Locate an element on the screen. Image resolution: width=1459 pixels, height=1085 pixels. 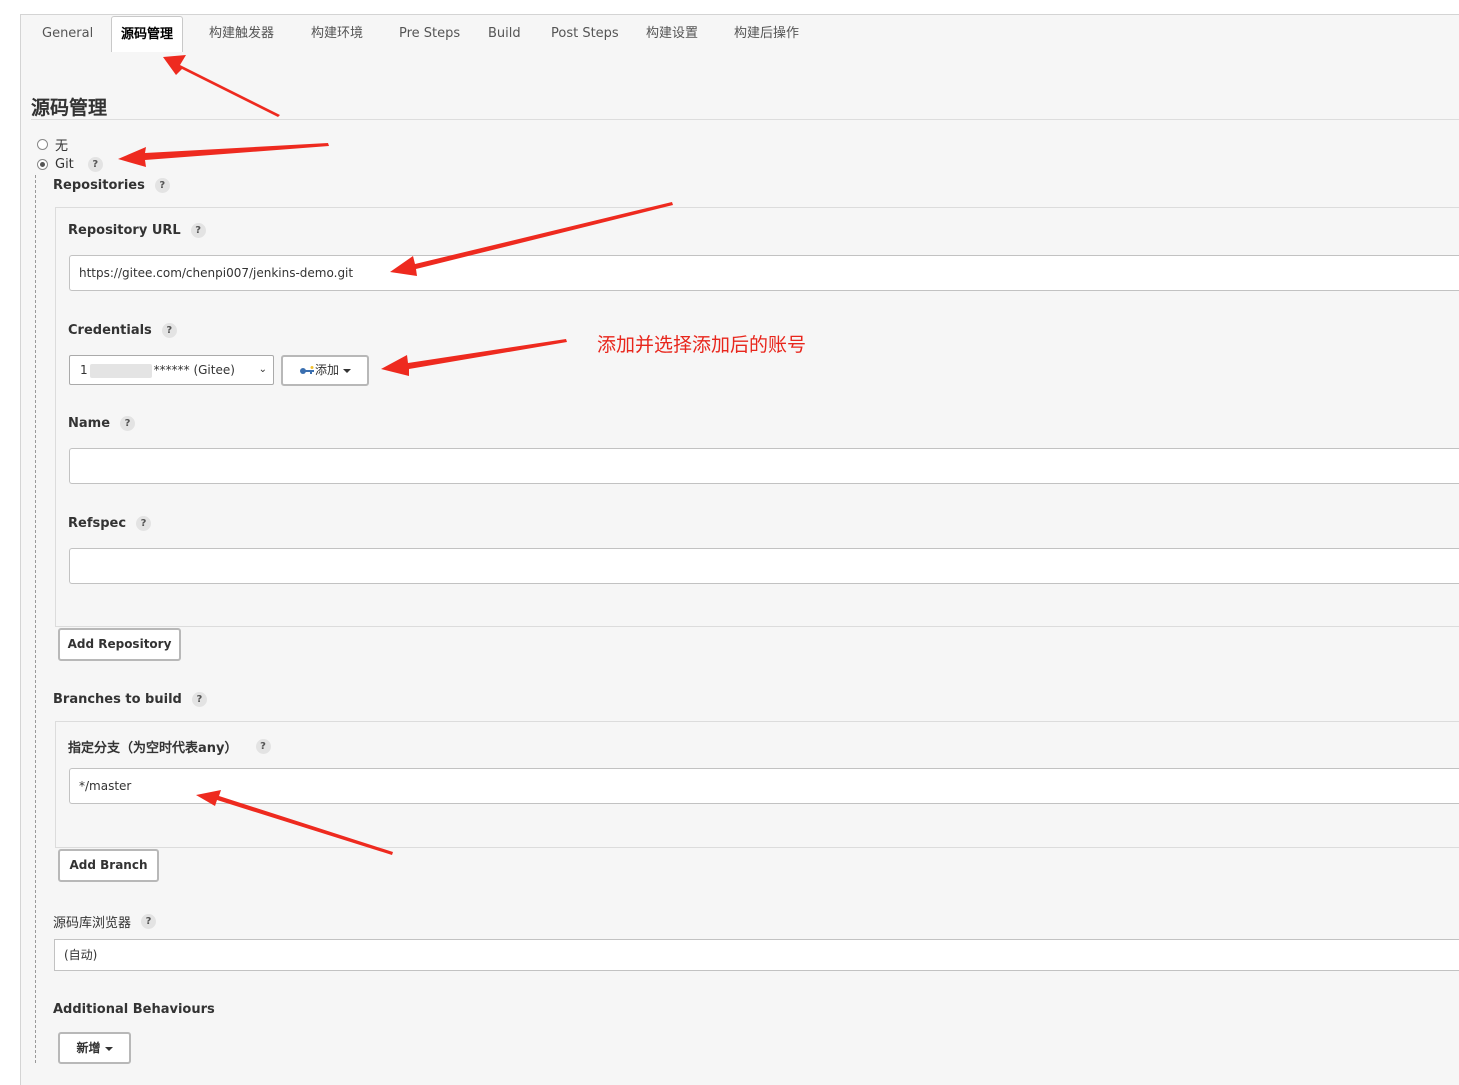
repository-url-label: Repository URL ? is located at coordinates (137, 230).